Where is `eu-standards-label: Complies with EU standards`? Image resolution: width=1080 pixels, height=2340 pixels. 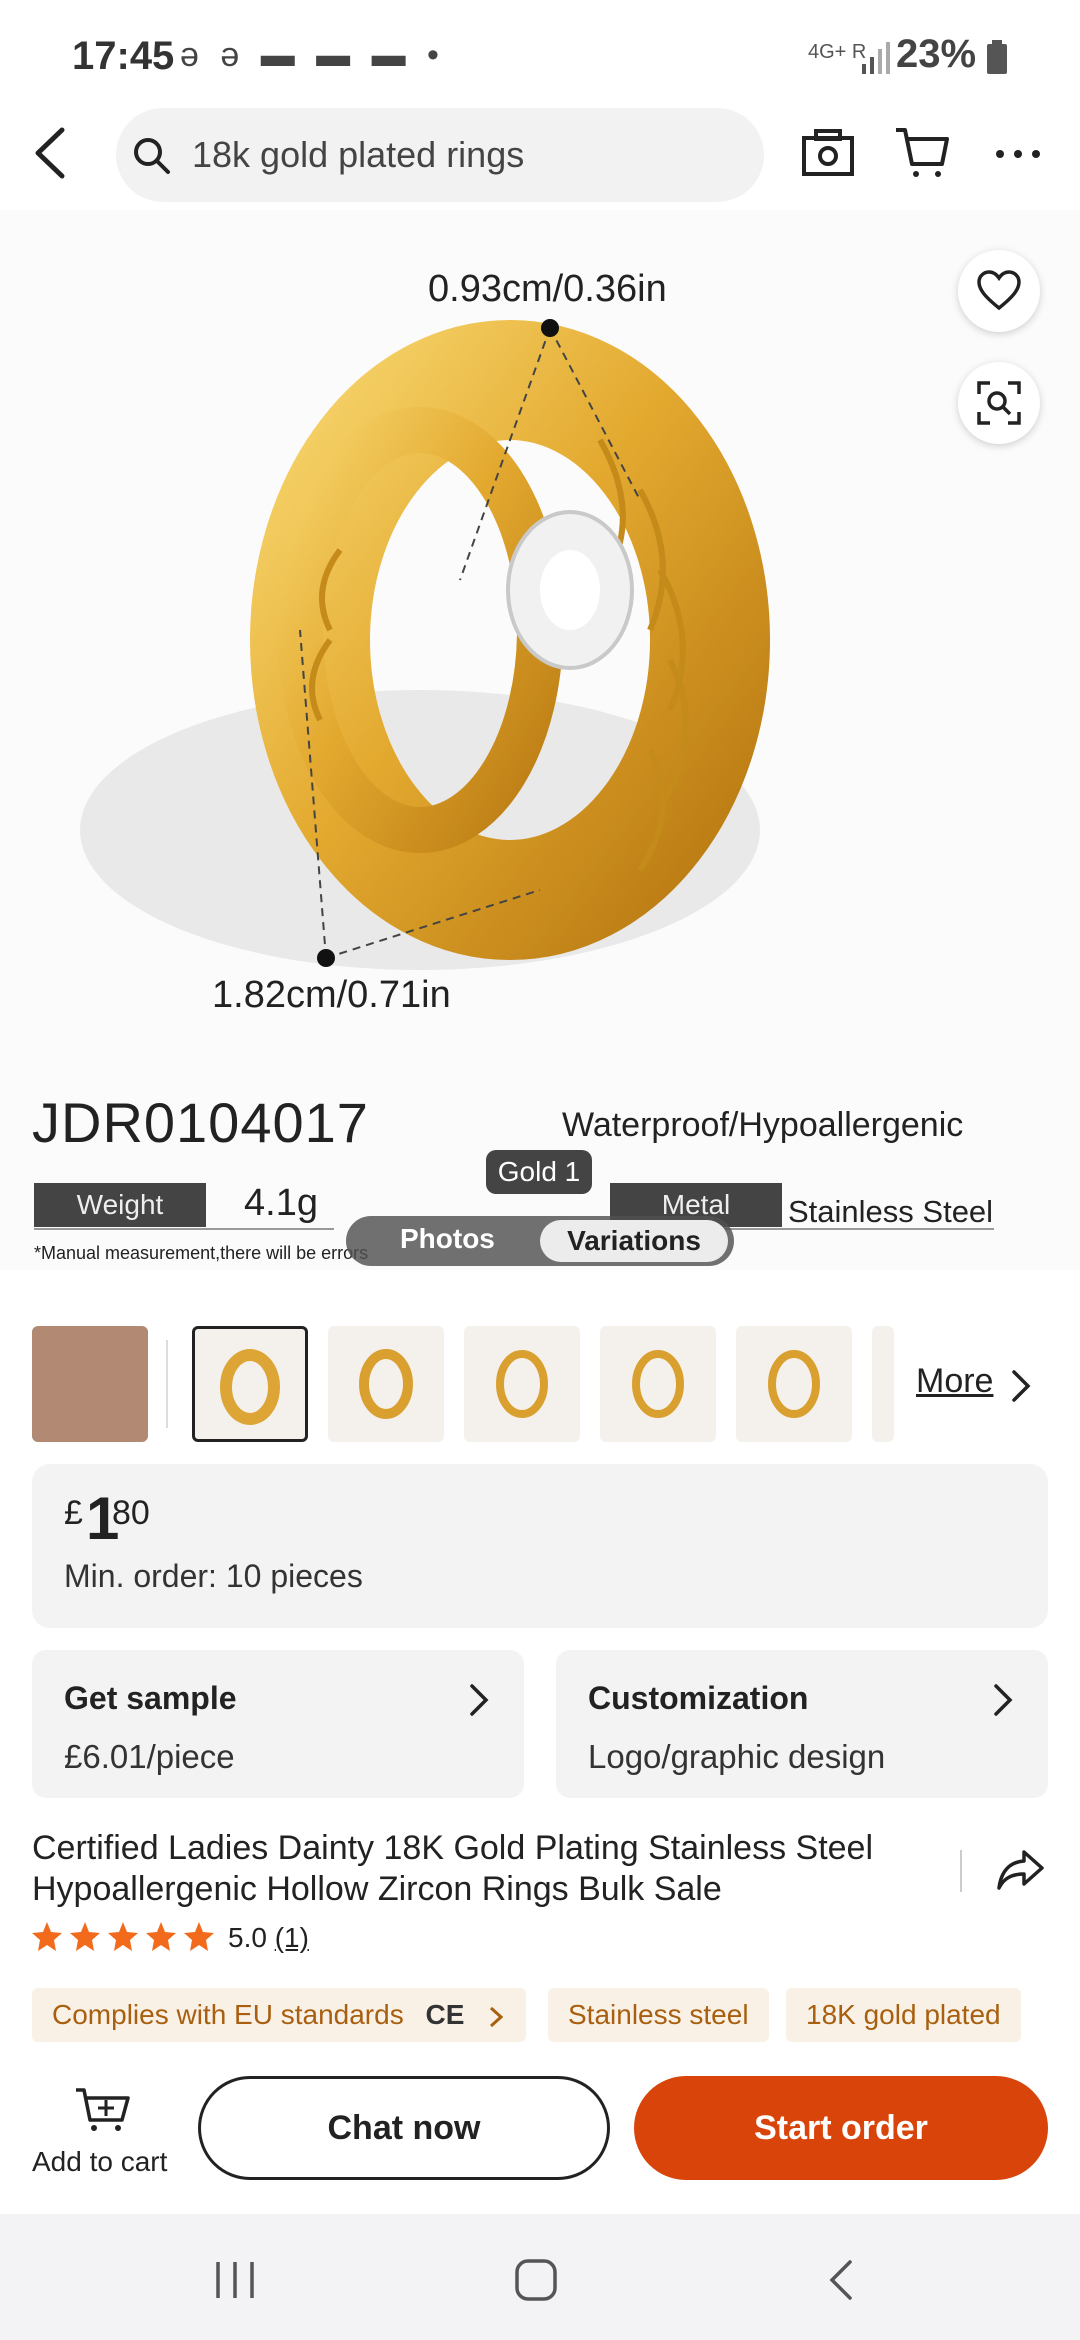 eu-standards-label: Complies with EU standards is located at coordinates (228, 2014).